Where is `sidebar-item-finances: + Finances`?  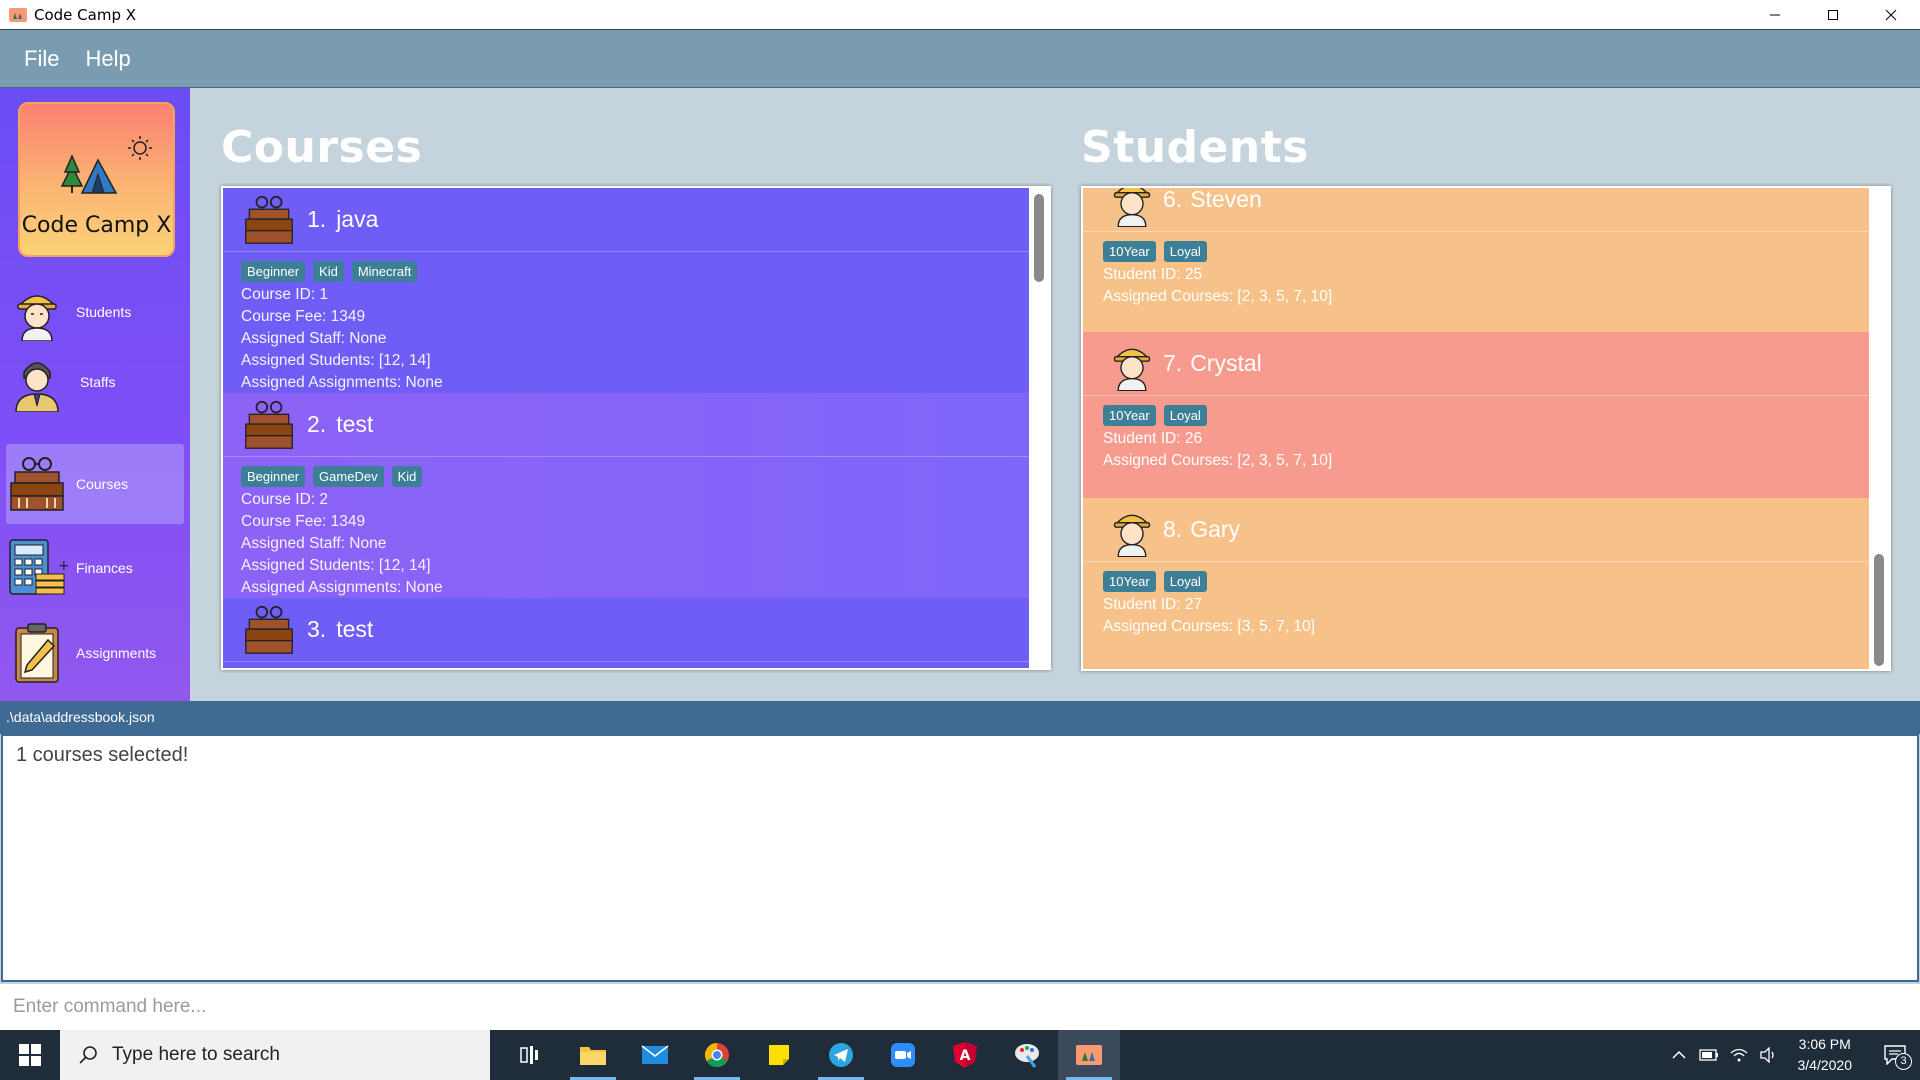 sidebar-item-finances: + Finances is located at coordinates (95, 568).